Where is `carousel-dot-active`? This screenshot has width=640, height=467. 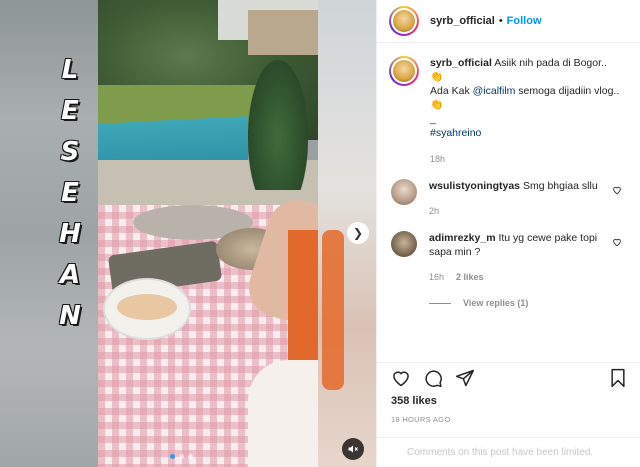 carousel-dot-active is located at coordinates (172, 456).